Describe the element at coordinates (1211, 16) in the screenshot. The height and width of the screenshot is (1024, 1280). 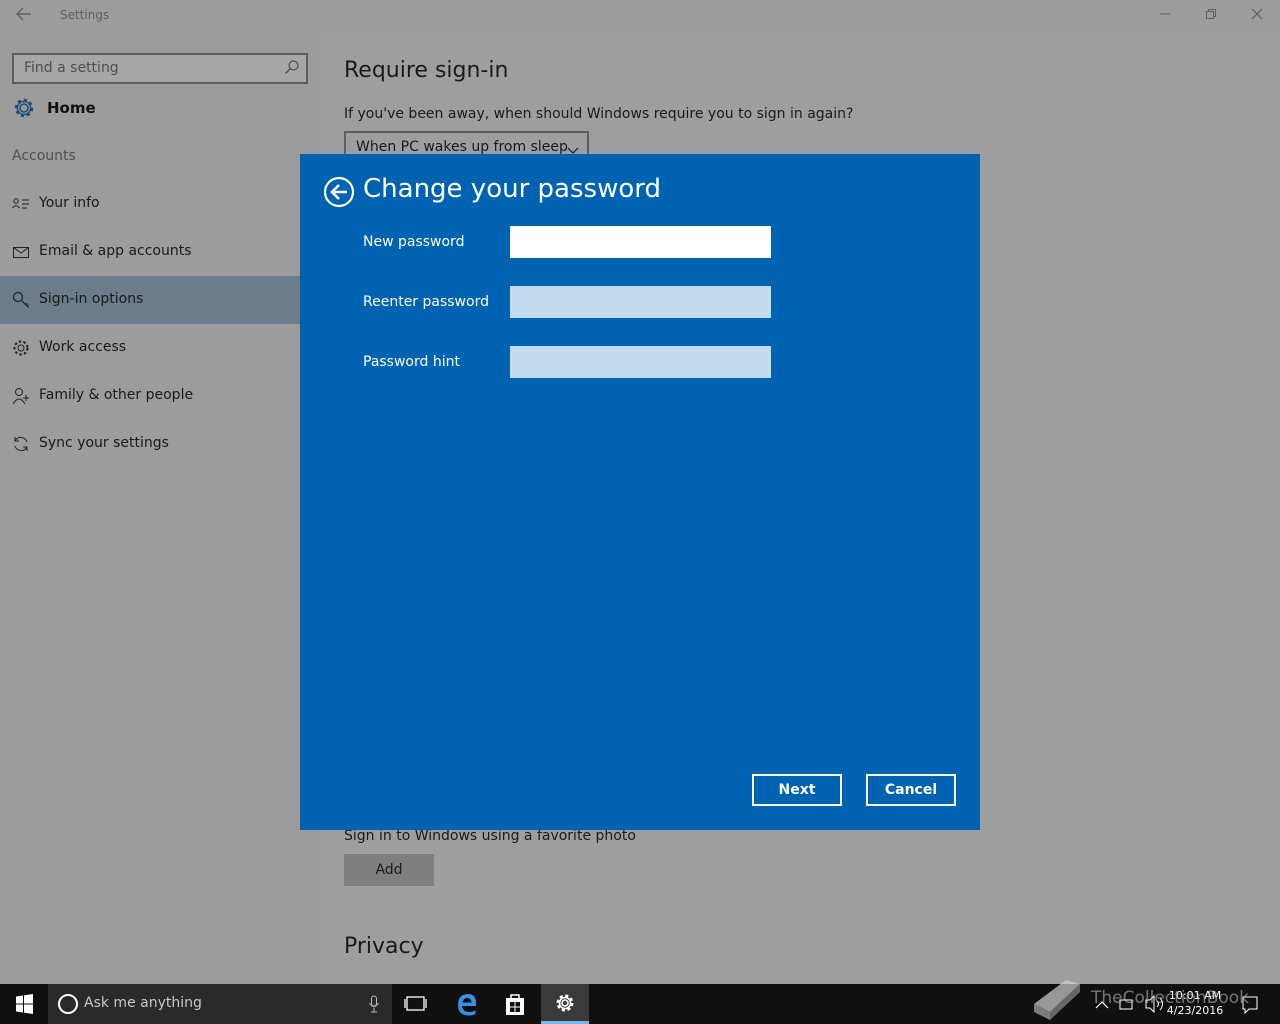
I see `restore-button` at that location.